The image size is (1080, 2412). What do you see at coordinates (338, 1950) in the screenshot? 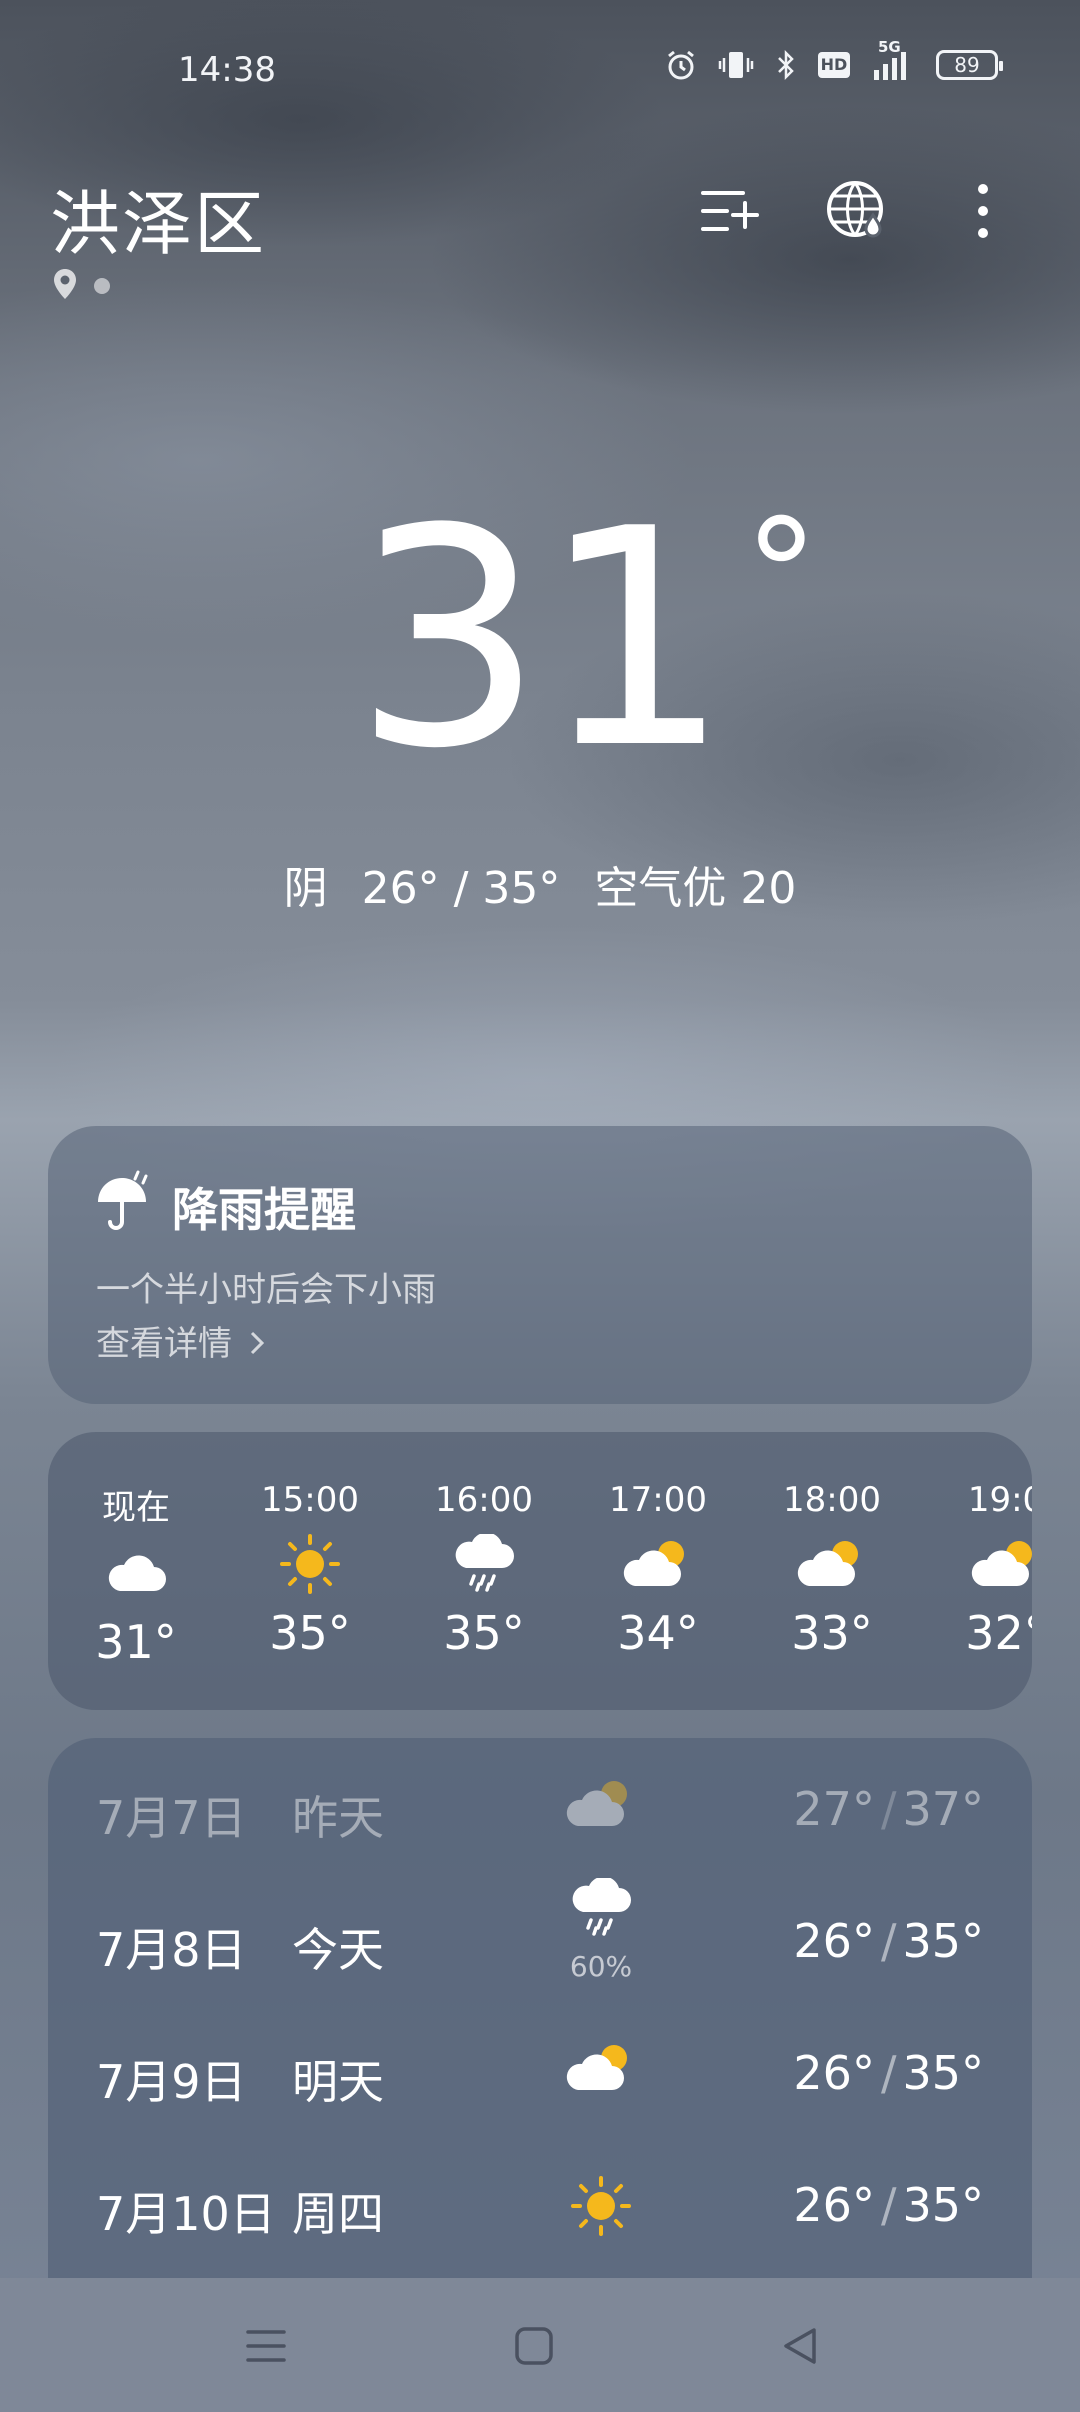
I see `day-weekday: 今天` at bounding box center [338, 1950].